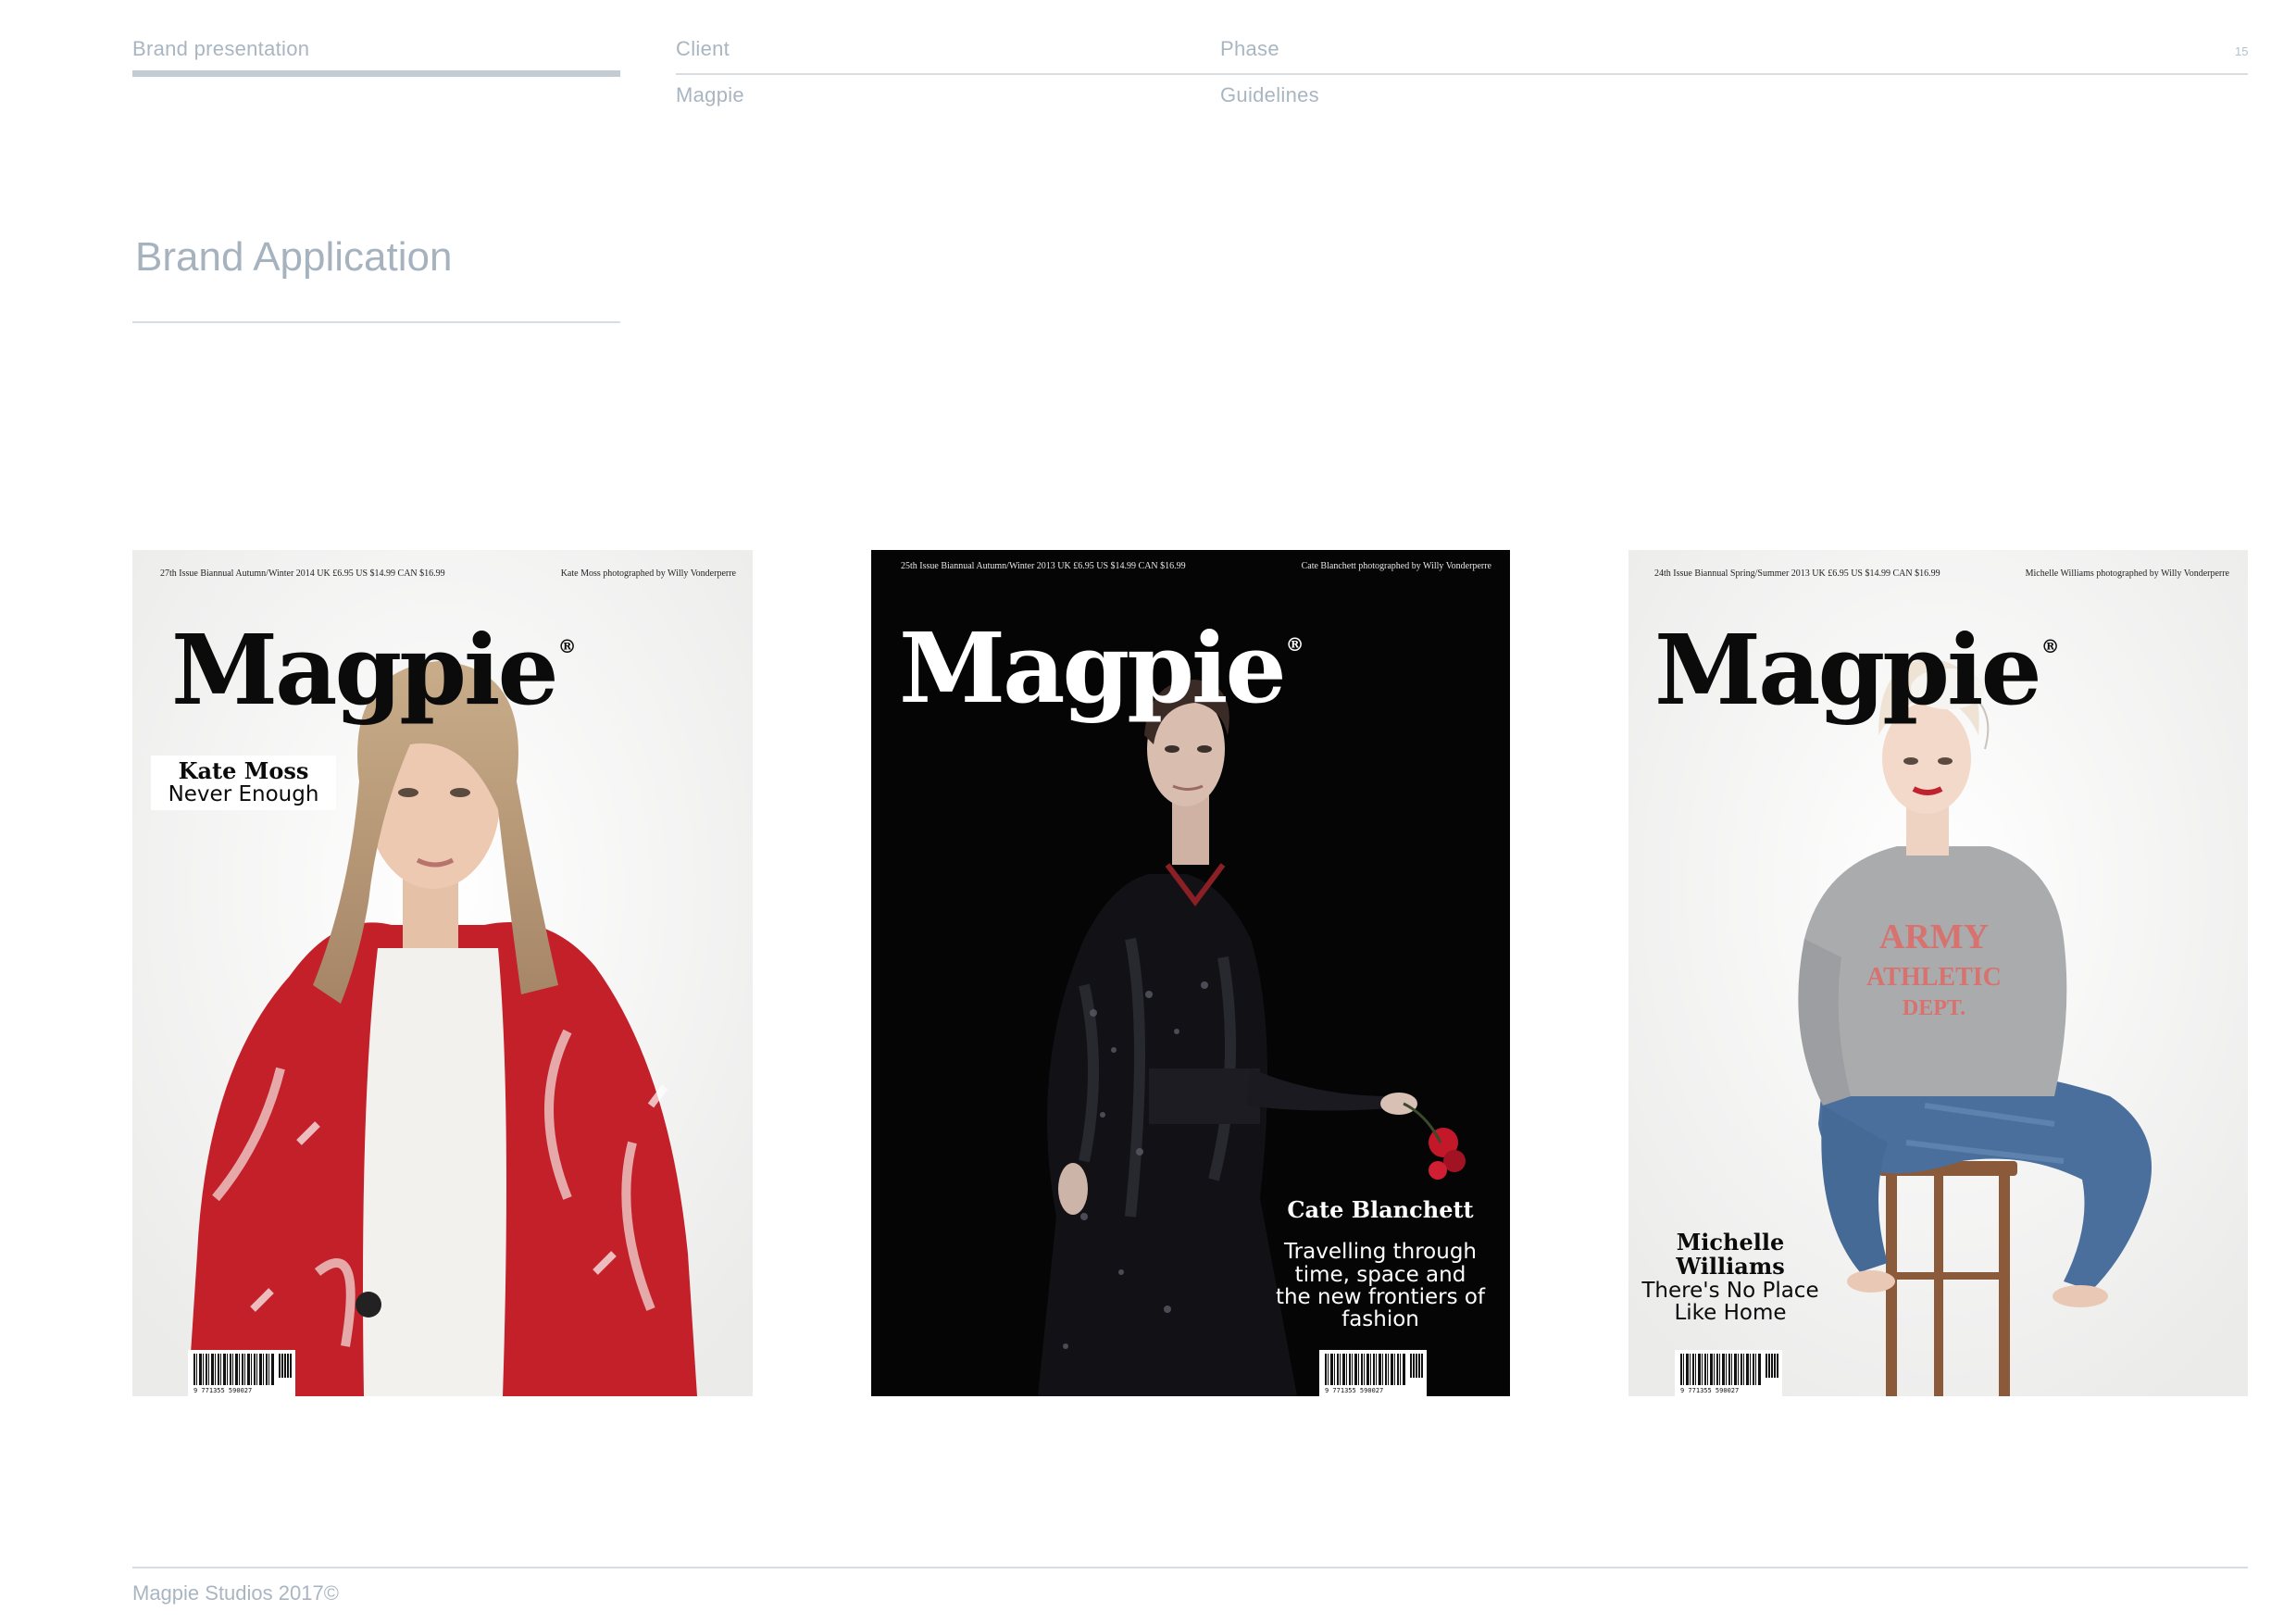 Image resolution: width=2296 pixels, height=1624 pixels. What do you see at coordinates (1934, 1008) in the screenshot?
I see `sweatshirt-print-line: DEPT.` at bounding box center [1934, 1008].